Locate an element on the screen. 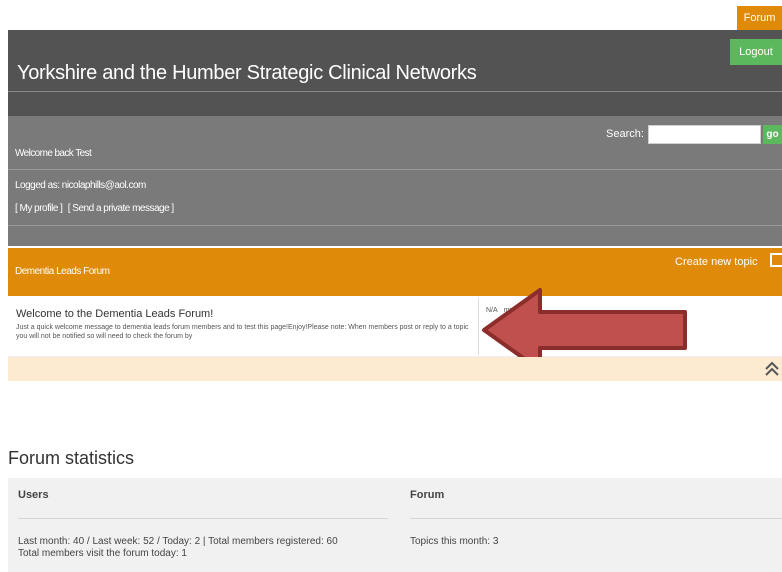 The width and height of the screenshot is (782, 572). chevron-up-icon is located at coordinates (772, 369).